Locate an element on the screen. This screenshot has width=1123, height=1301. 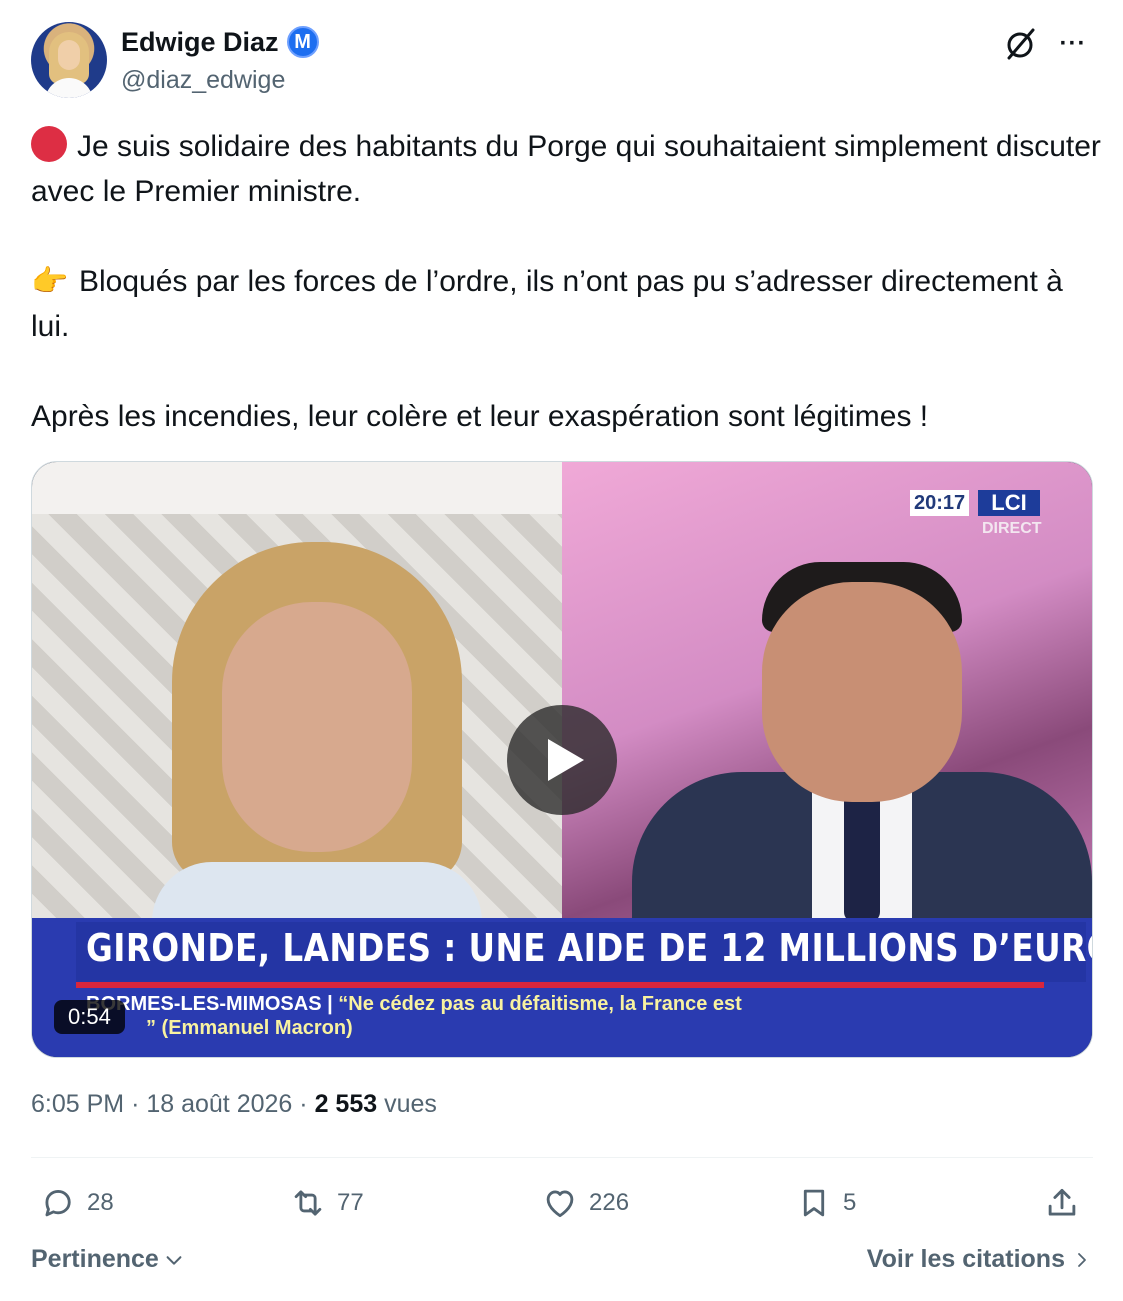
anchor-figure is located at coordinates (862, 742).